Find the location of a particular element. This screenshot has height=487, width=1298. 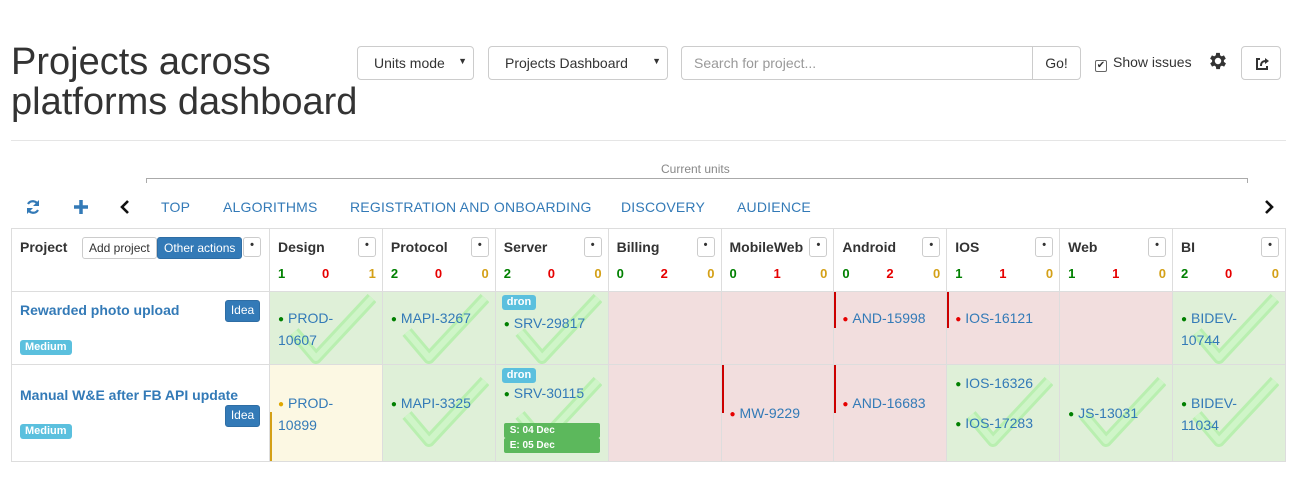

issue-link: ● MW-9229 is located at coordinates (775, 414).